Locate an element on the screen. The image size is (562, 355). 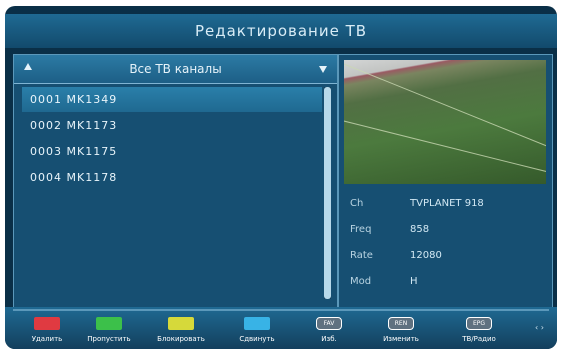
info-row: Freq 858 is located at coordinates (448, 230).